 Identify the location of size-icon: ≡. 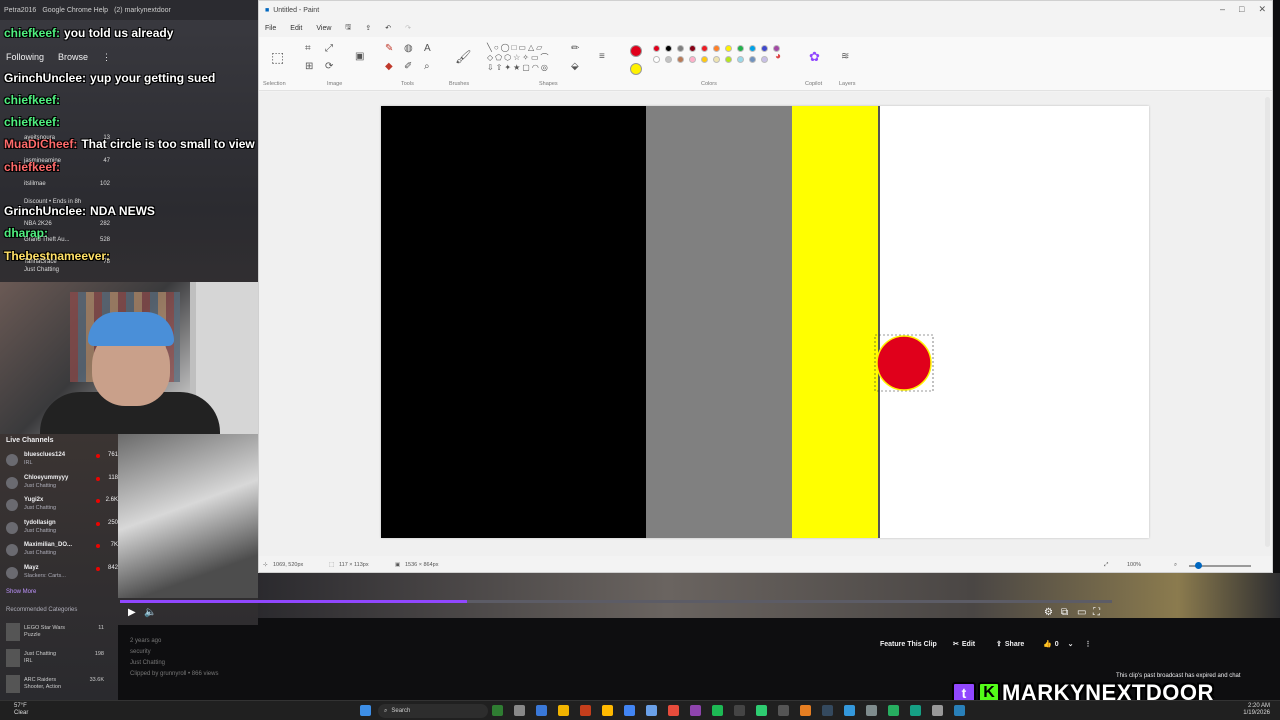
(602, 56).